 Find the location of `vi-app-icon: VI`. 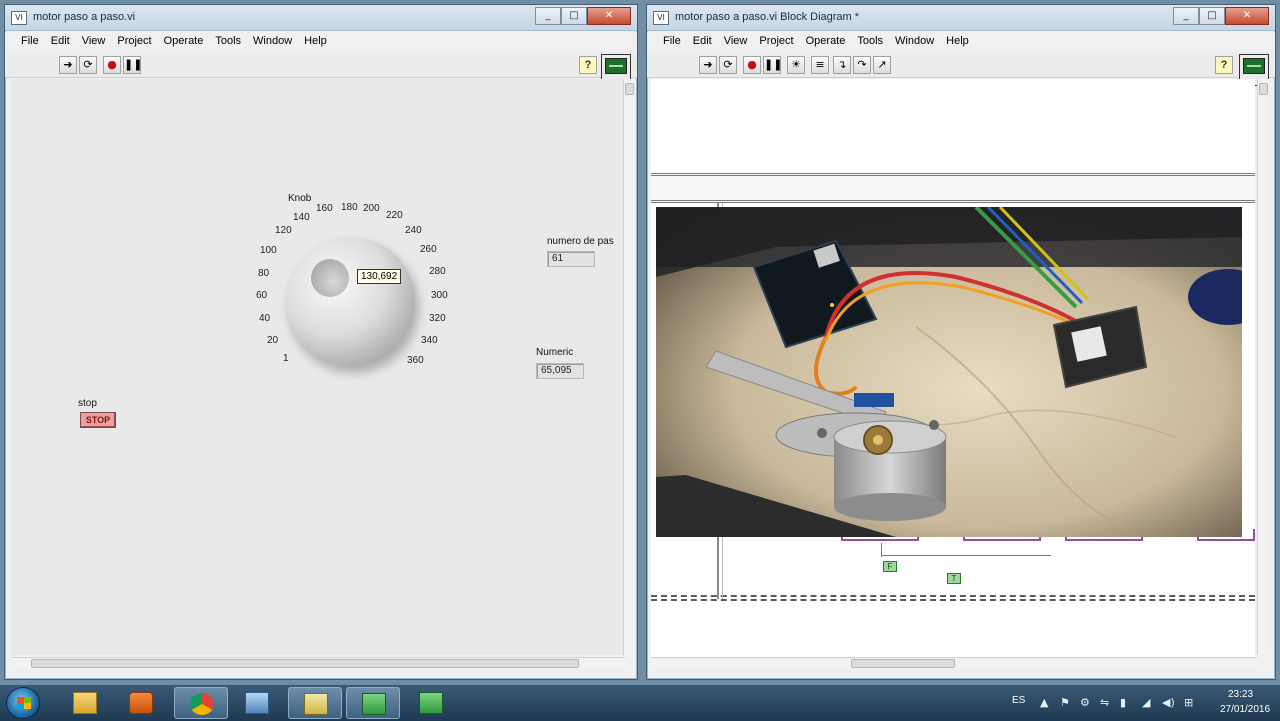

vi-app-icon: VI is located at coordinates (19, 18).